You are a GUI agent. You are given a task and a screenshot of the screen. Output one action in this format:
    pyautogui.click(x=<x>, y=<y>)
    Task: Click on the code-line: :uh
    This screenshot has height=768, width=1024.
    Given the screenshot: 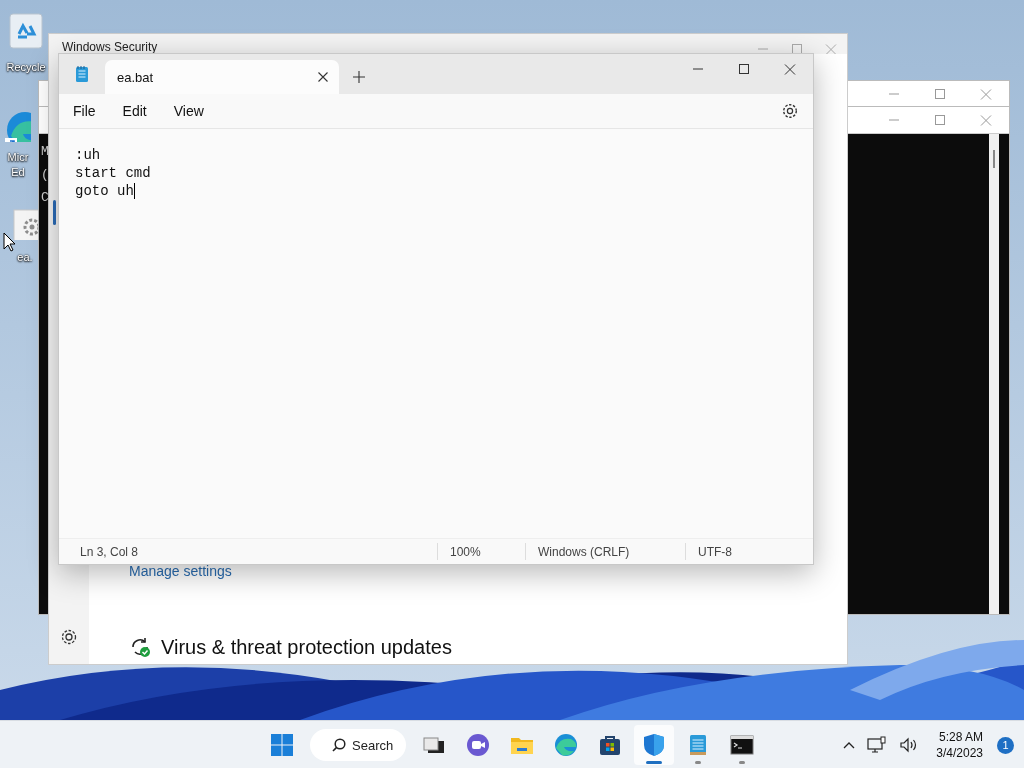 What is the action you would take?
    pyautogui.click(x=88, y=155)
    